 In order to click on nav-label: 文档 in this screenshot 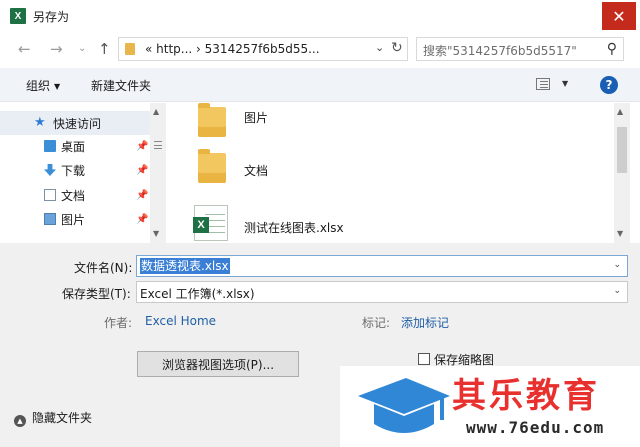, I will do `click(73, 195)`.